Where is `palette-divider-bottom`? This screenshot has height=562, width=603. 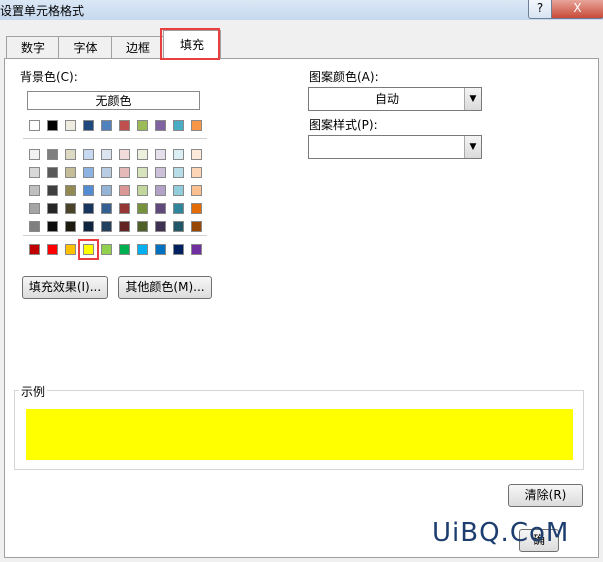 palette-divider-bottom is located at coordinates (115, 235).